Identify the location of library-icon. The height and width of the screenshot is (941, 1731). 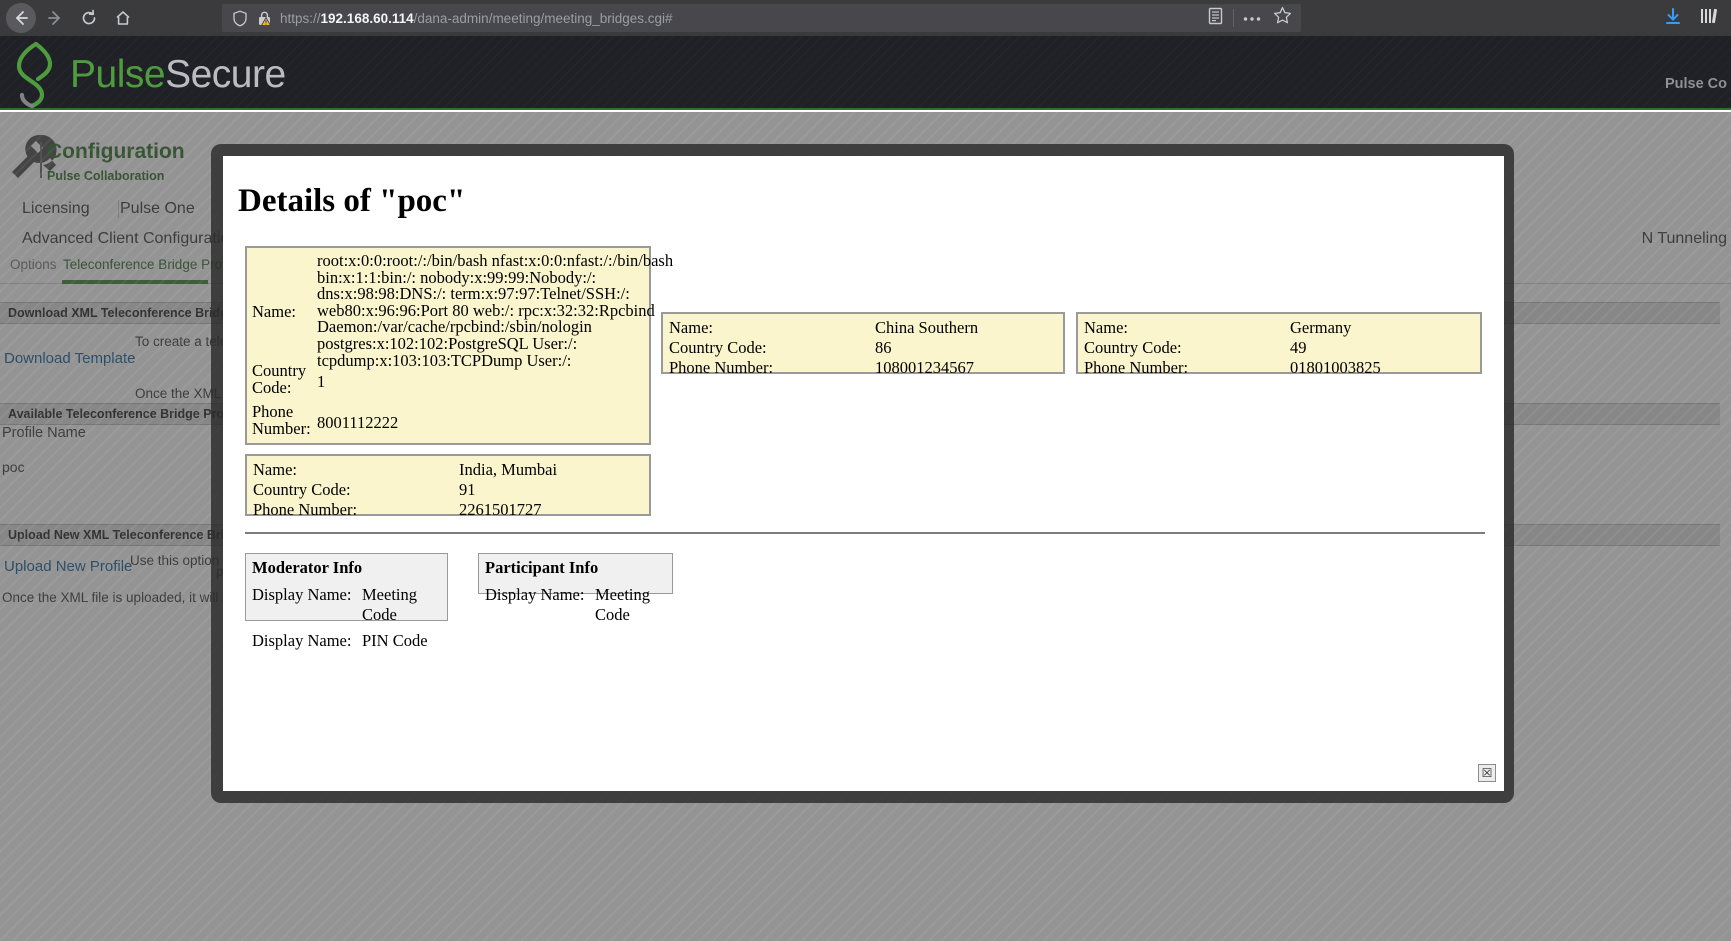
(1709, 18).